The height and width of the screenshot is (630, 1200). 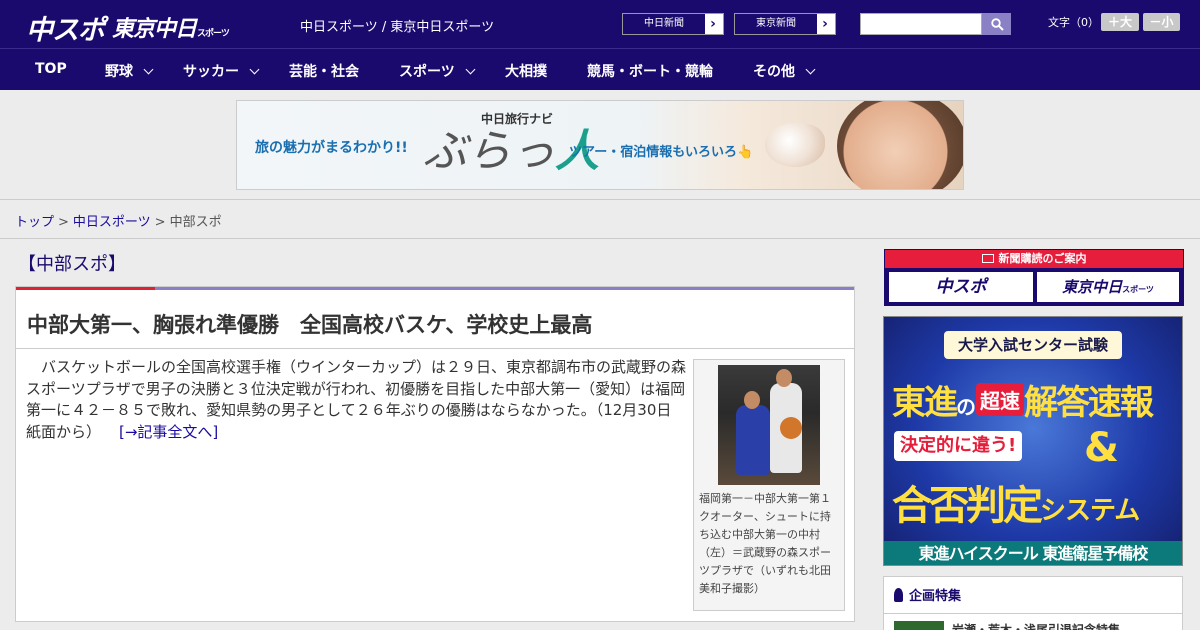 What do you see at coordinates (34, 222) in the screenshot?
I see `breadcrumb-home: トップ` at bounding box center [34, 222].